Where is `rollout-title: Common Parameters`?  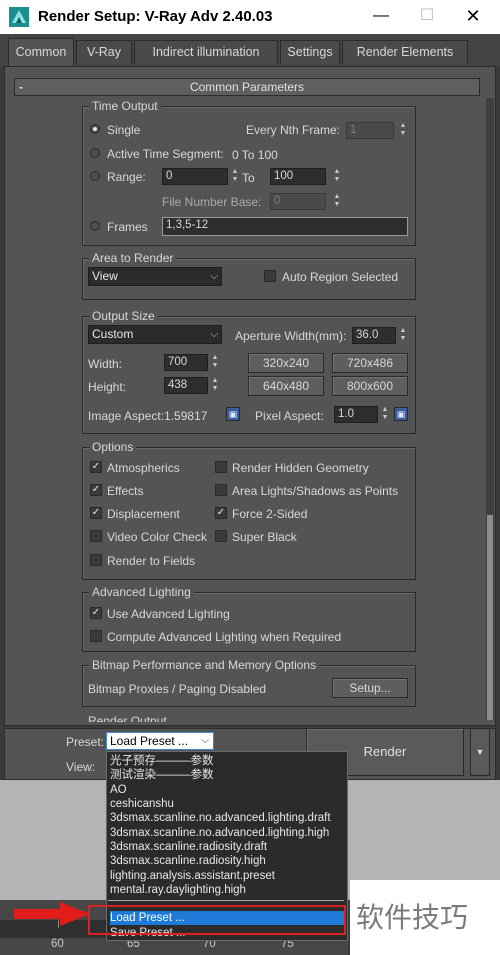 rollout-title: Common Parameters is located at coordinates (247, 87).